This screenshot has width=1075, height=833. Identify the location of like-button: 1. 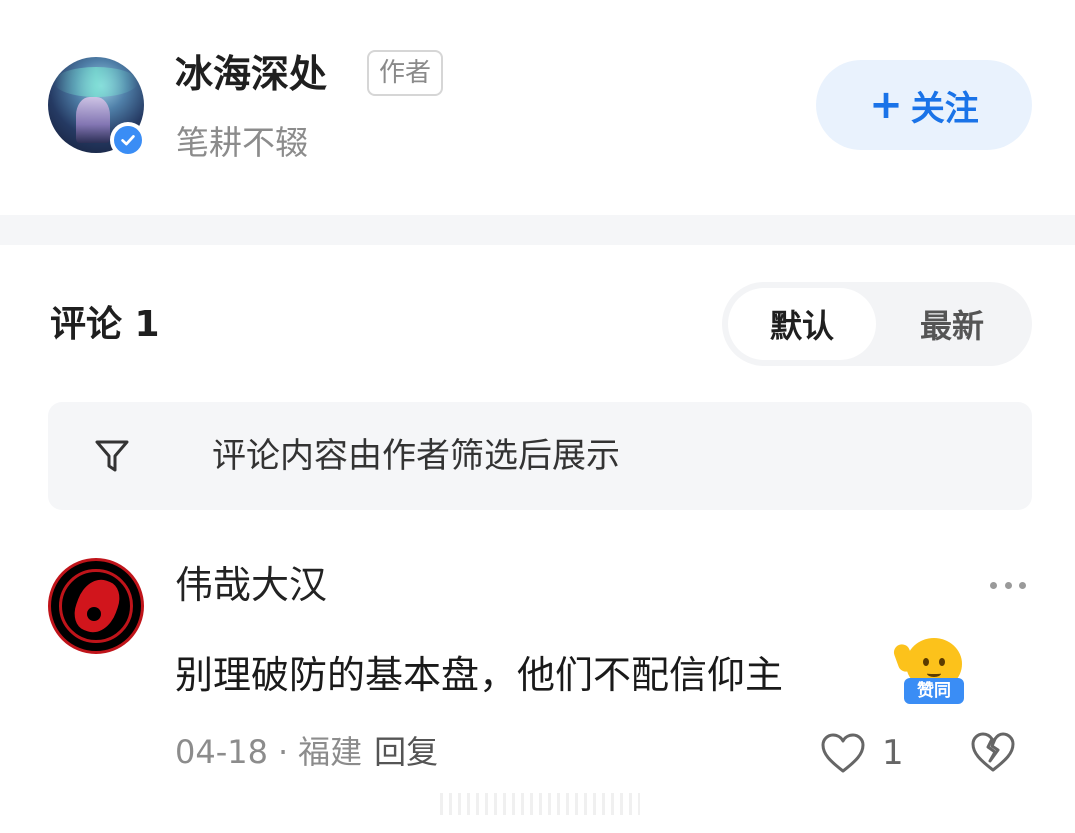
(862, 753).